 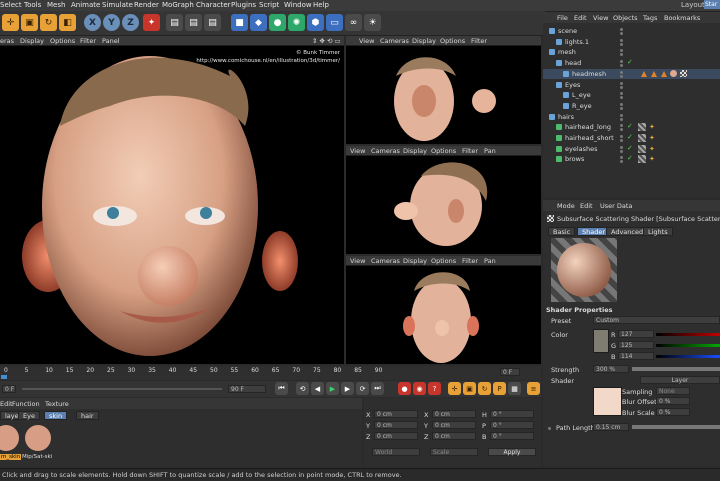 What do you see at coordinates (600, 18) in the screenshot?
I see `om-menu-view: View` at bounding box center [600, 18].